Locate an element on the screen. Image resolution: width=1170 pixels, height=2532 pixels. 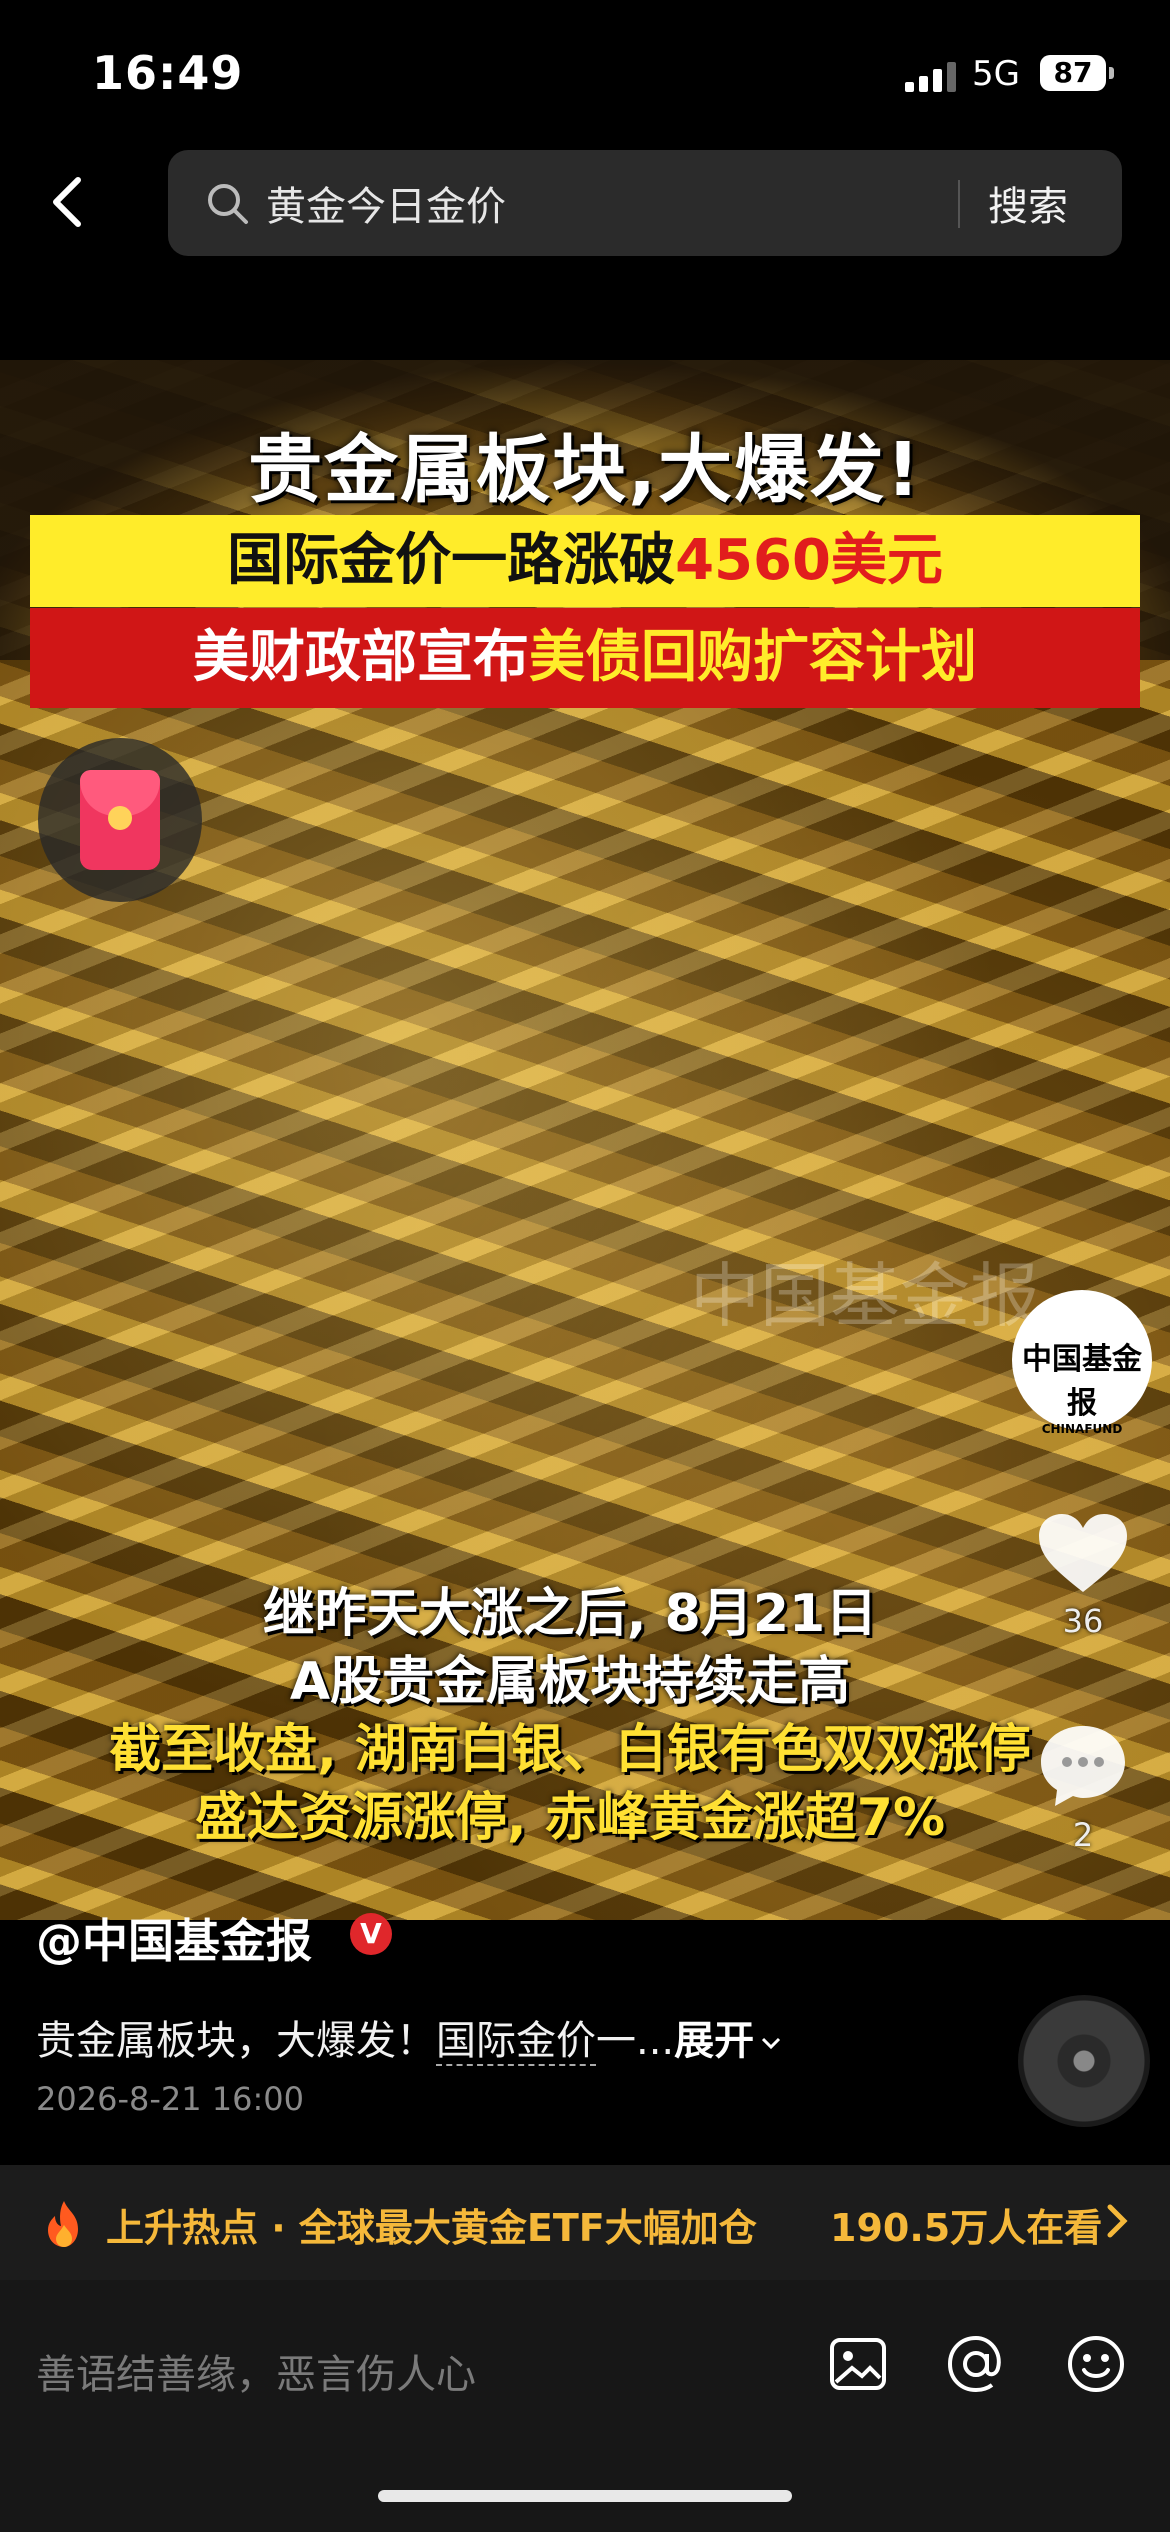
video-watermark: 中国基金报 is located at coordinates (865, 1296).